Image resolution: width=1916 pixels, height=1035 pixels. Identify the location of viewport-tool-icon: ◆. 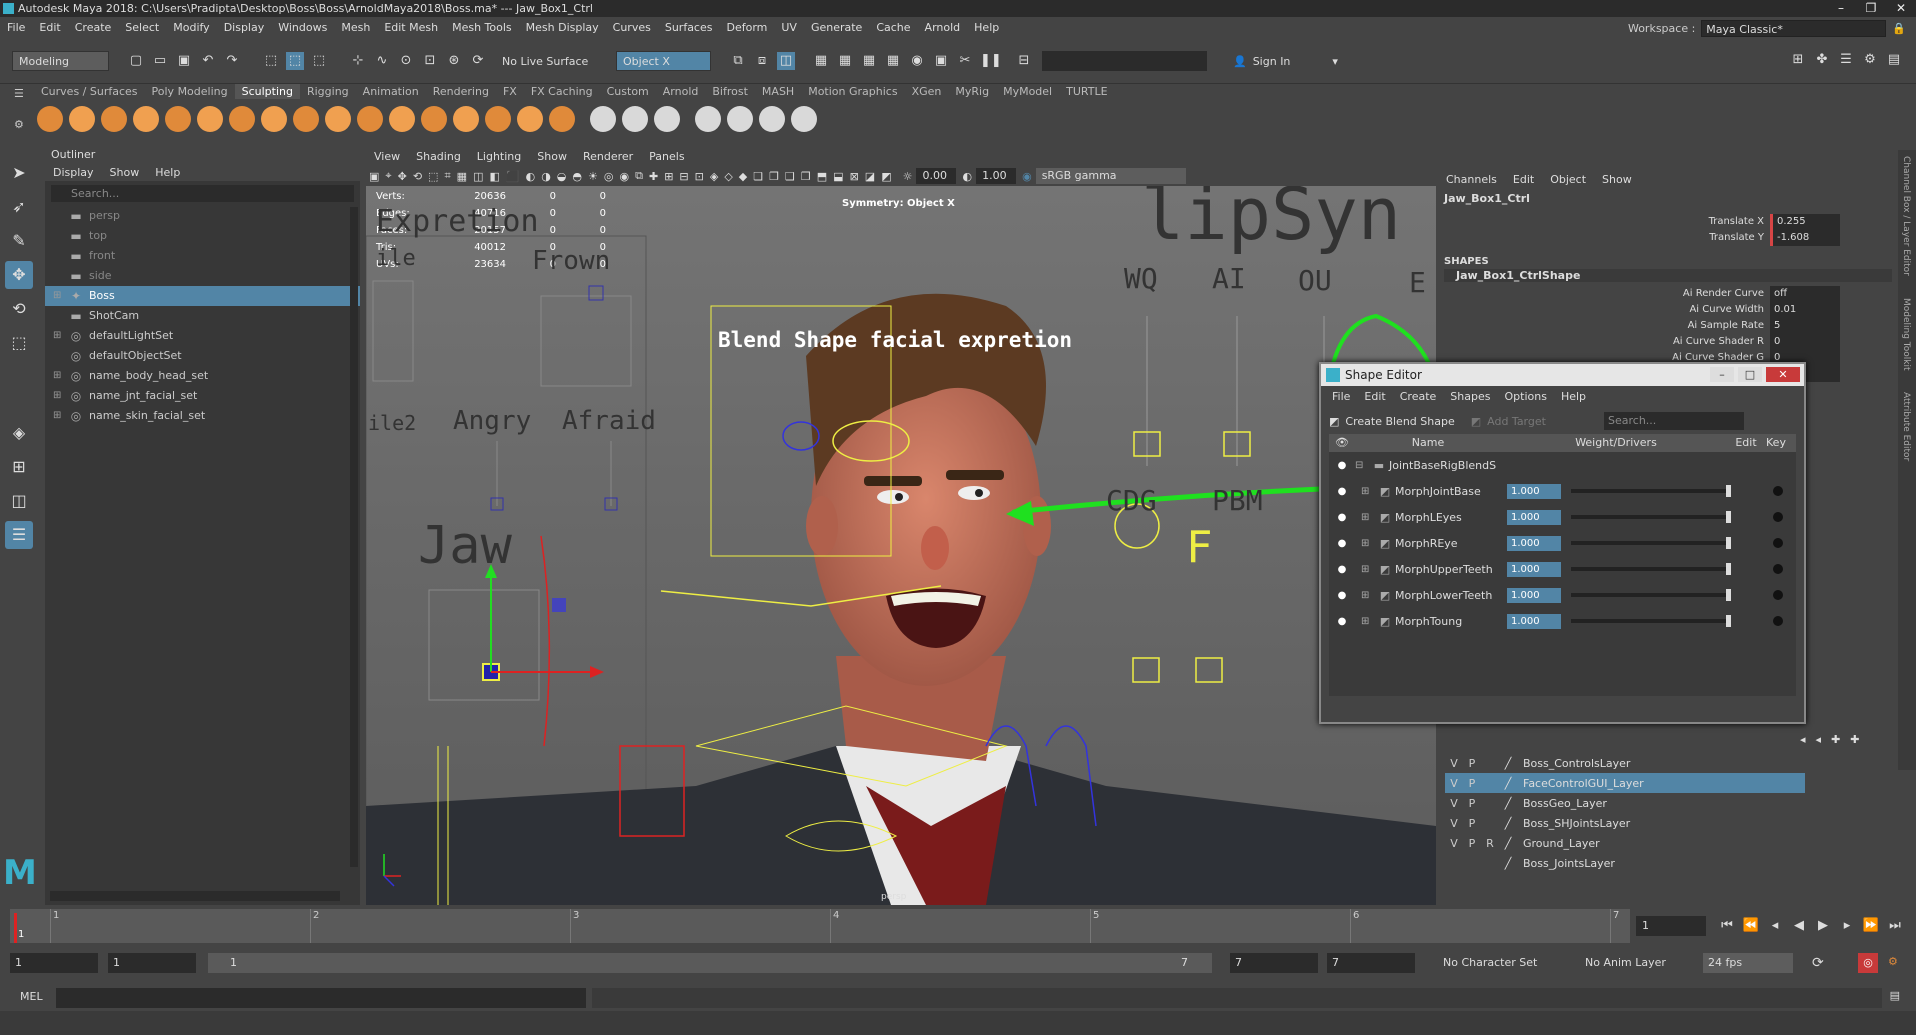
(743, 176).